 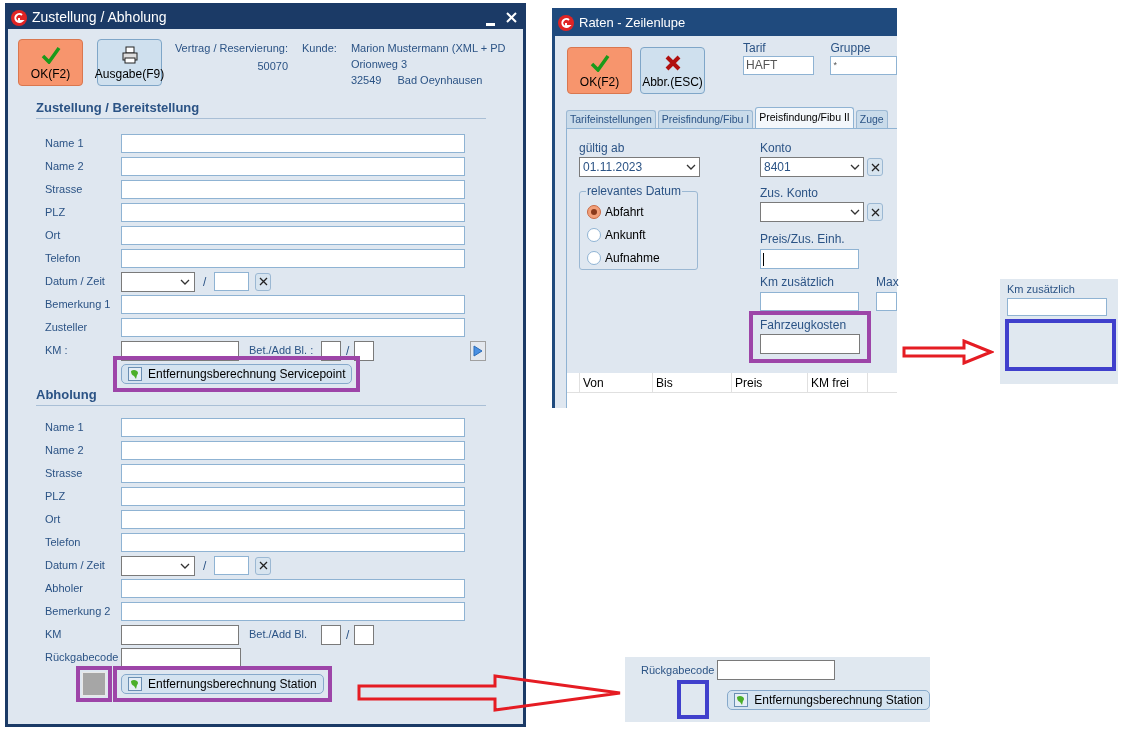 What do you see at coordinates (129, 62) in the screenshot?
I see `output-button: Ausgabe(F9)` at bounding box center [129, 62].